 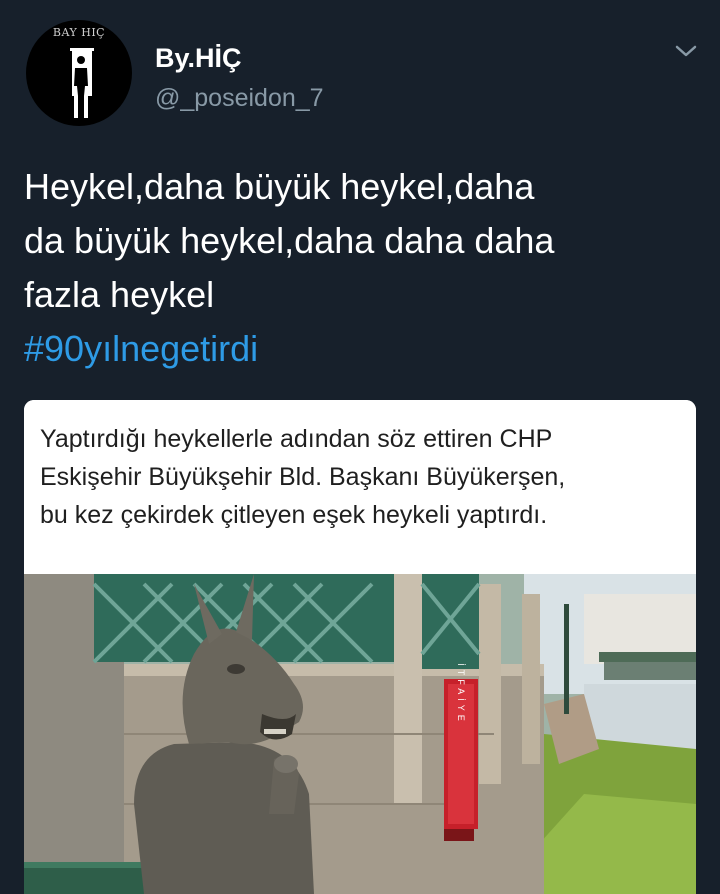 I want to click on silhouette-icon, so click(x=82, y=83).